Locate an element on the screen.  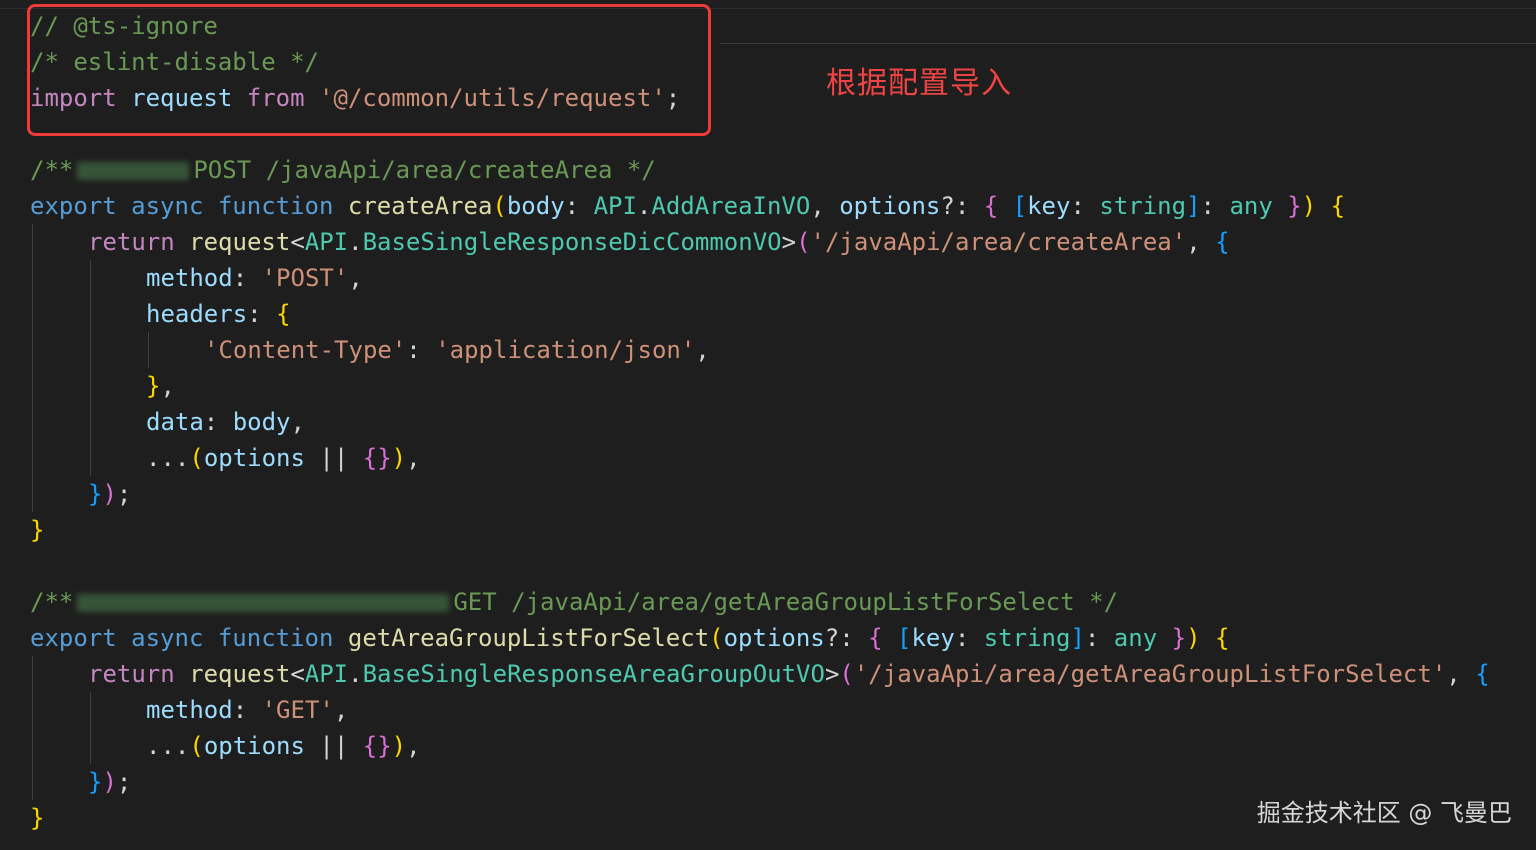
prop-value: body is located at coordinates (261, 422).